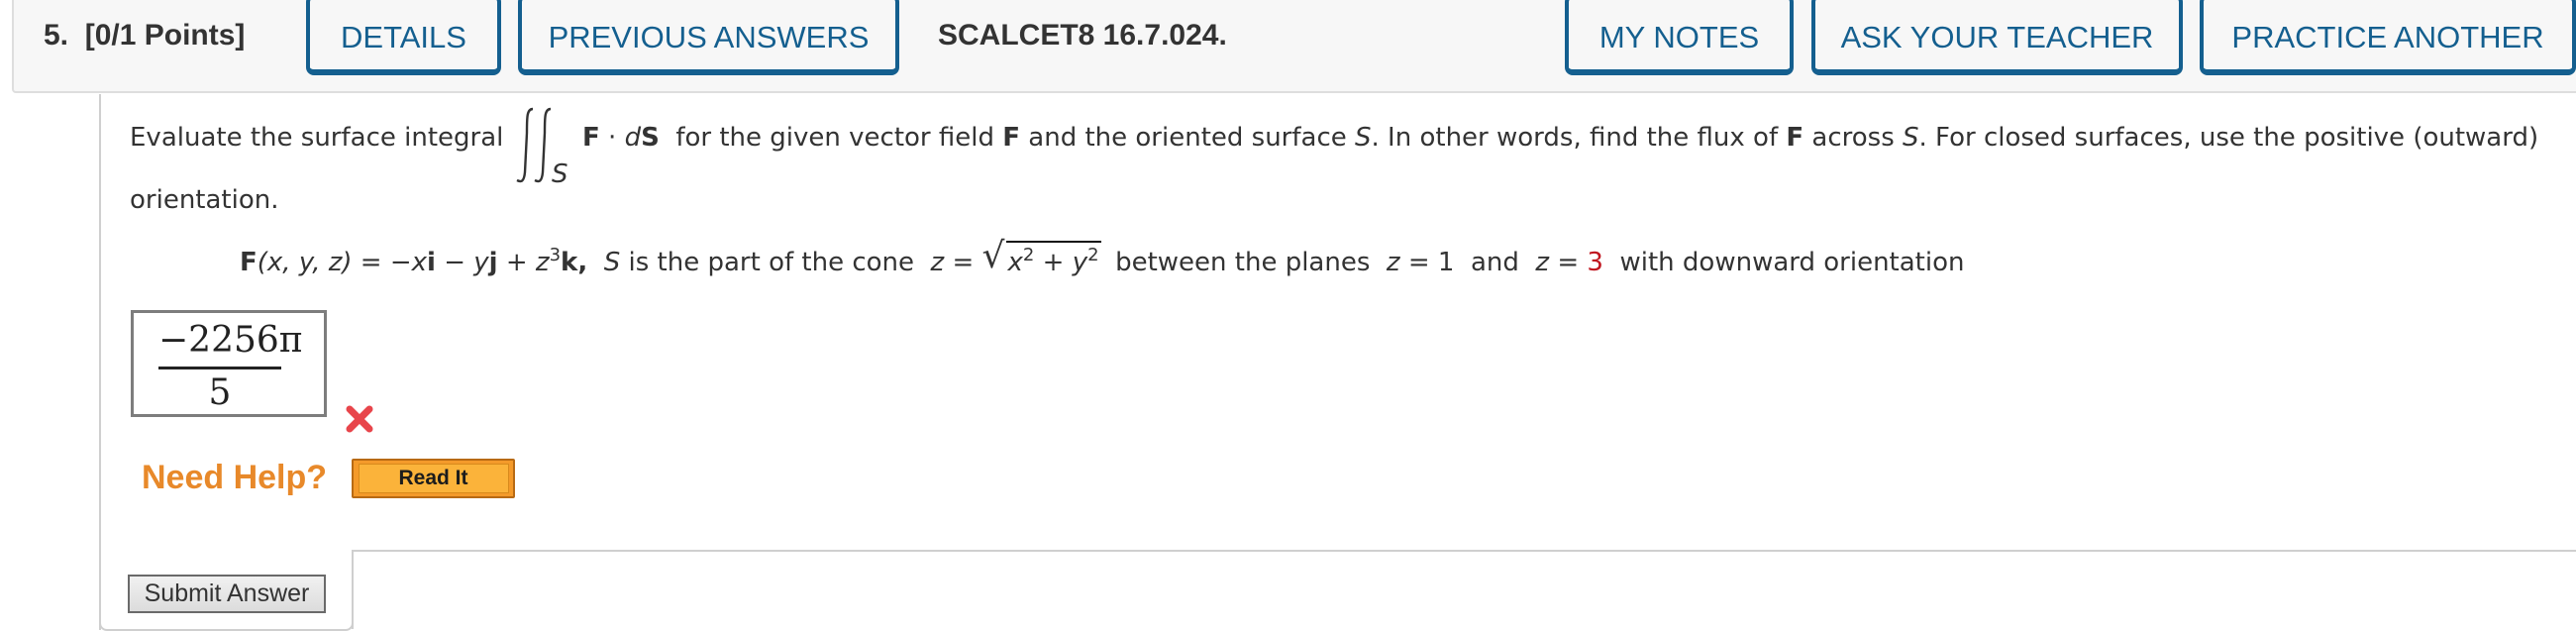 This screenshot has width=2576, height=631. I want to click on text-segment: with downward orientation, so click(1788, 262).